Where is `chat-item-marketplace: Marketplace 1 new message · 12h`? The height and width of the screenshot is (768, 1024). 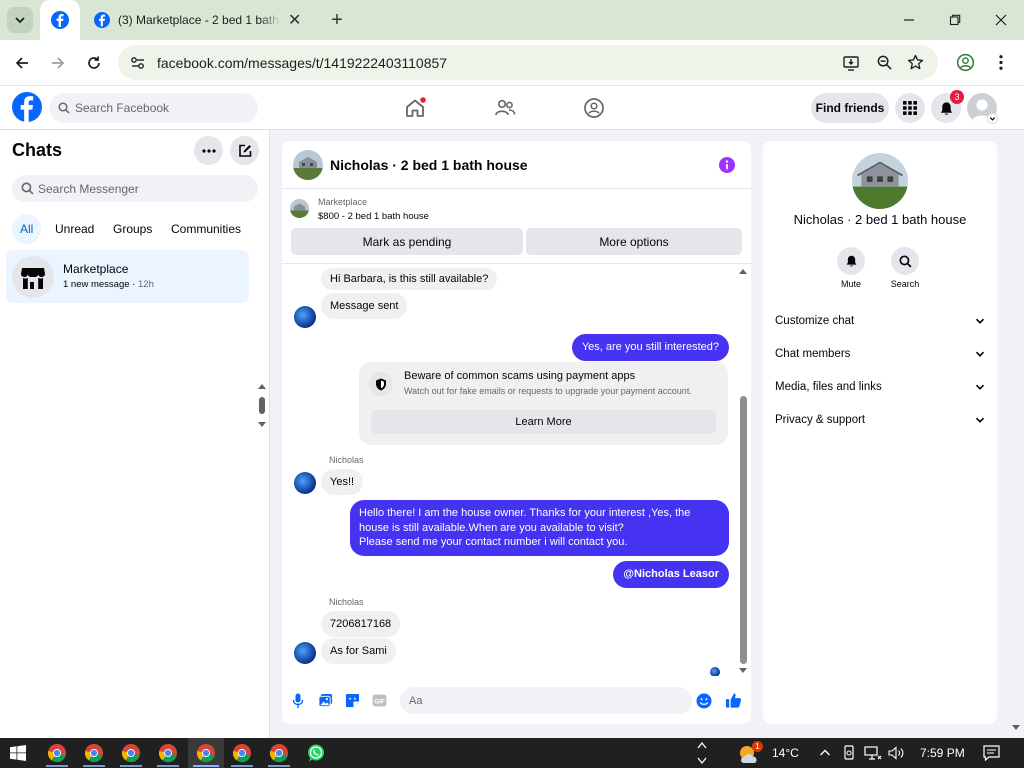 chat-item-marketplace: Marketplace 1 new message · 12h is located at coordinates (127, 276).